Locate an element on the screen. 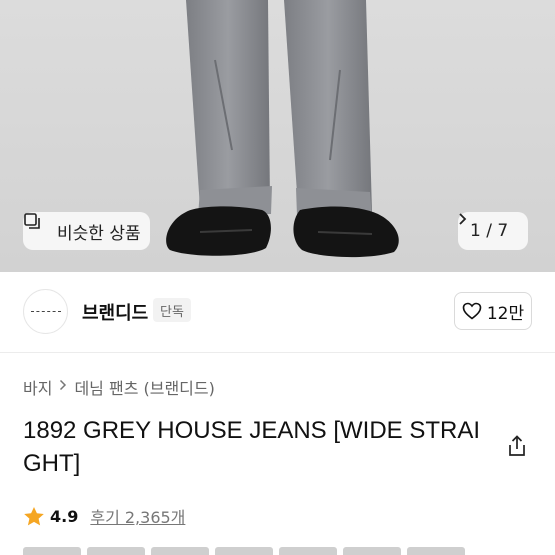  reviews-link: 후기 2,365개 is located at coordinates (137, 516).